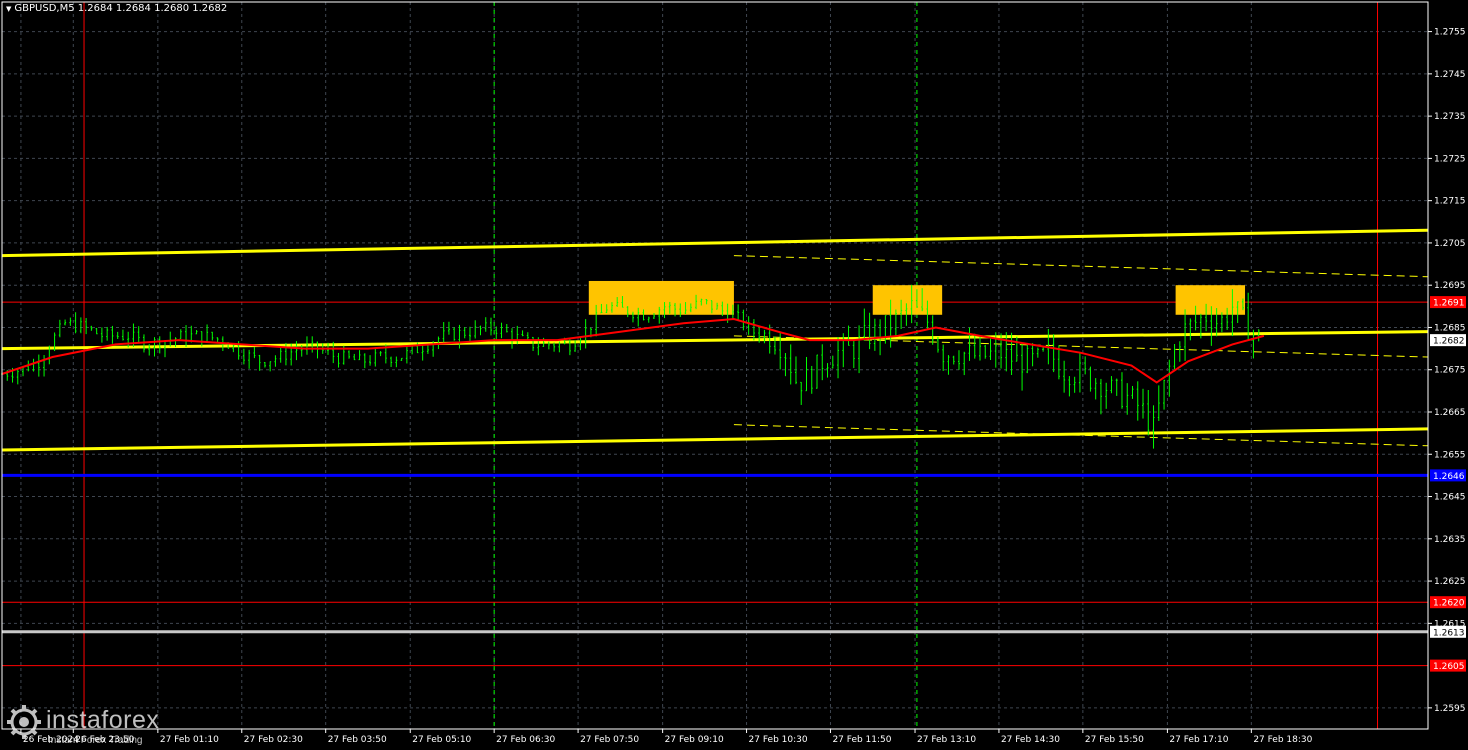 The height and width of the screenshot is (750, 1468). I want to click on x-tick-label: 27 Feb 06:30, so click(525, 740).